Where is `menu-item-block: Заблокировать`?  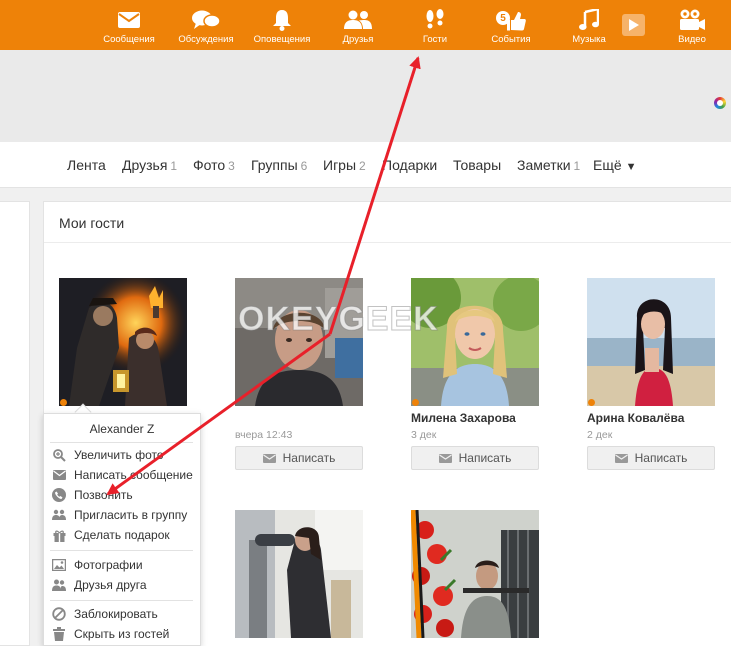 menu-item-block: Заблокировать is located at coordinates (105, 614).